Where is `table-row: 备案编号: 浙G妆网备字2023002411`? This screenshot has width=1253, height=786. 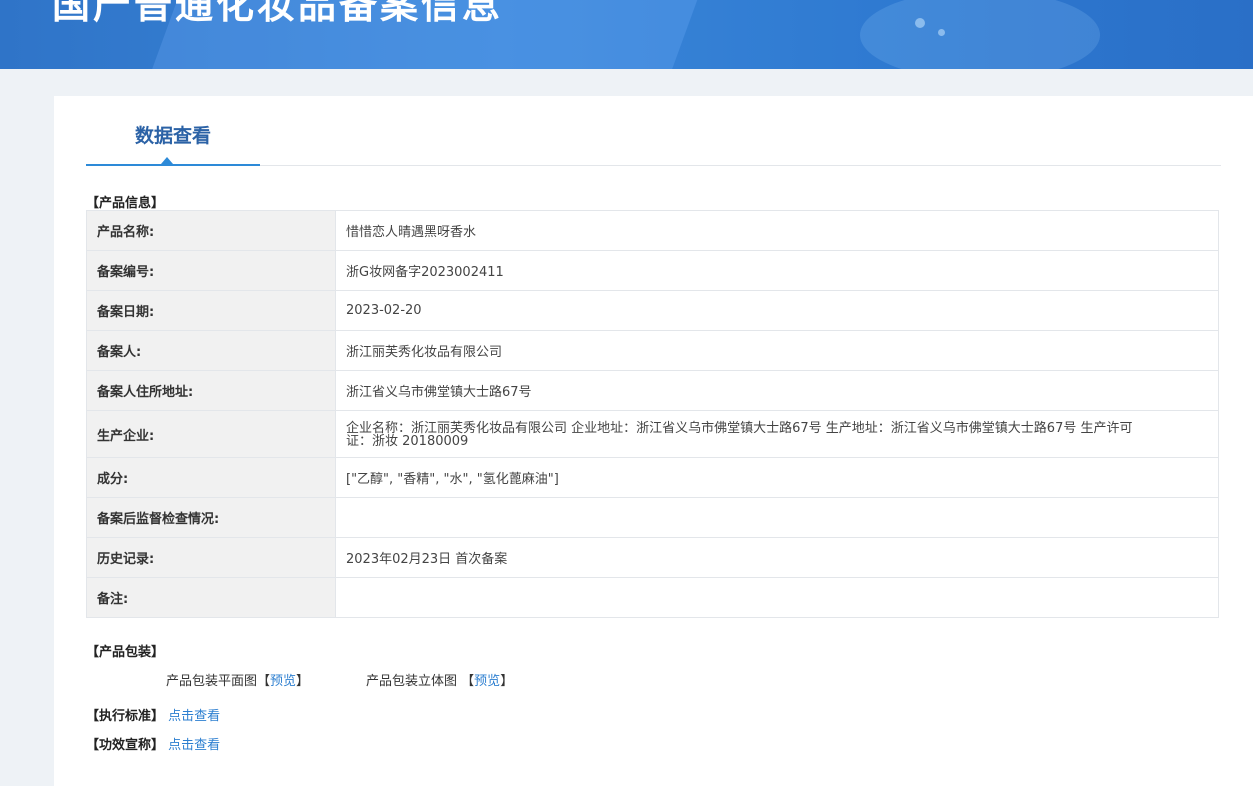 table-row: 备案编号: 浙G妆网备字2023002411 is located at coordinates (652, 270).